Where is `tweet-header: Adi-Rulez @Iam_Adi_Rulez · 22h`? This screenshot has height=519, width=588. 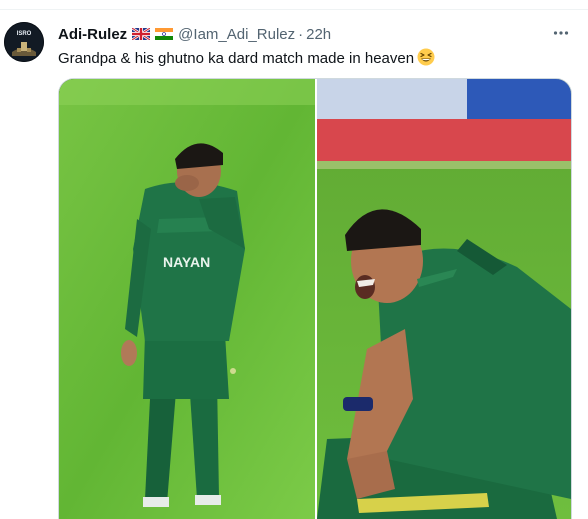
tweet-header: Adi-Rulez @Iam_Adi_Rulez · 22h is located at coordinates (194, 34).